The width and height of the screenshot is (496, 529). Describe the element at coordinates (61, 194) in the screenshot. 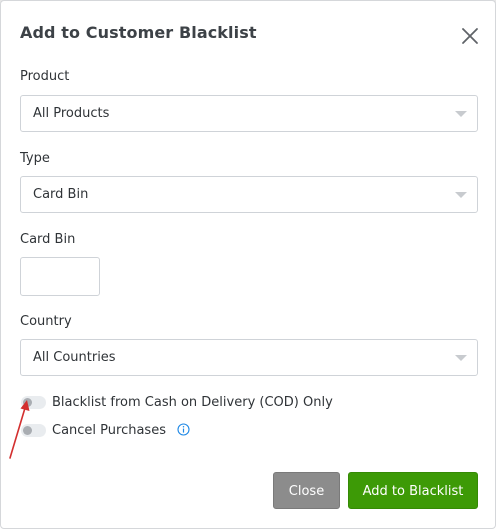

I see `type-select-value: Card Bin` at that location.